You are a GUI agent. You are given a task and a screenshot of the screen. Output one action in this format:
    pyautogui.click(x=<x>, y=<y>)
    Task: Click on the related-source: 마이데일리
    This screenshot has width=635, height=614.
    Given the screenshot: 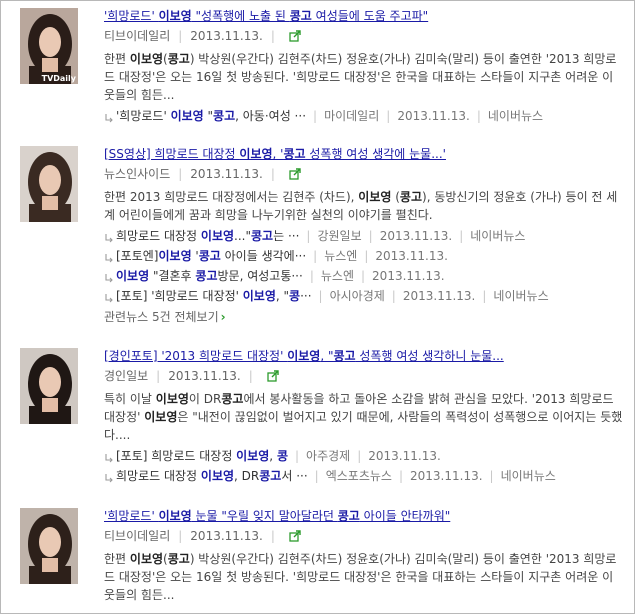 What is the action you would take?
    pyautogui.click(x=351, y=116)
    